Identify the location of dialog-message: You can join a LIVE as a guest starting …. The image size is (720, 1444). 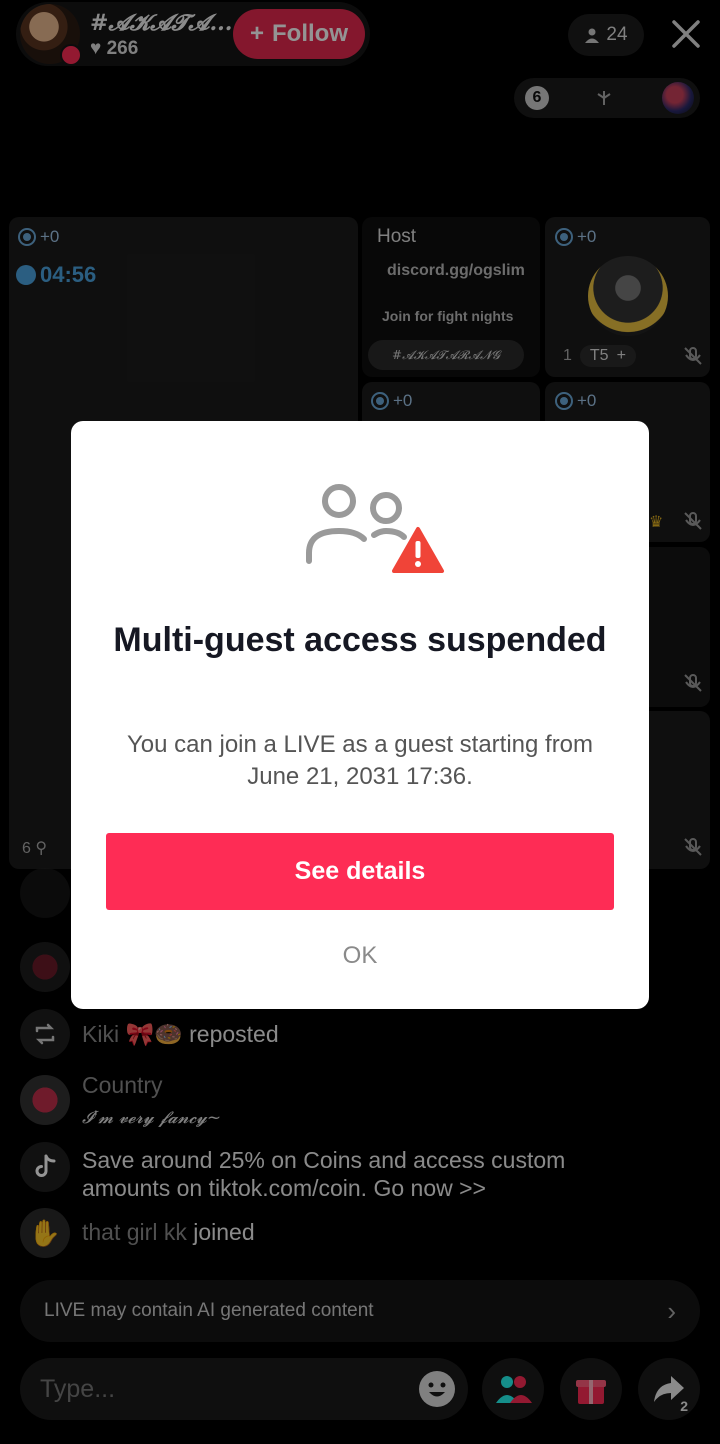
(360, 760).